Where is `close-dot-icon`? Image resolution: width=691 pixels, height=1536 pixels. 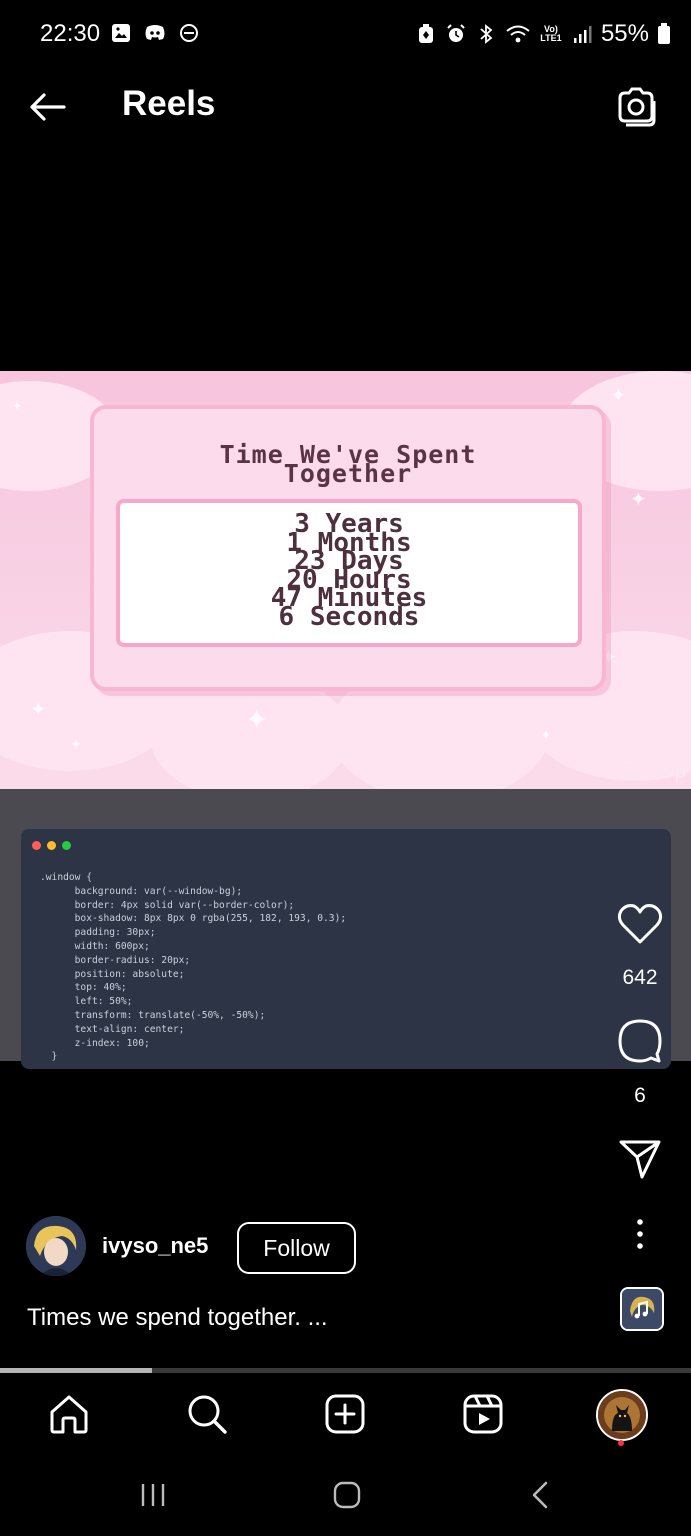
close-dot-icon is located at coordinates (36, 845).